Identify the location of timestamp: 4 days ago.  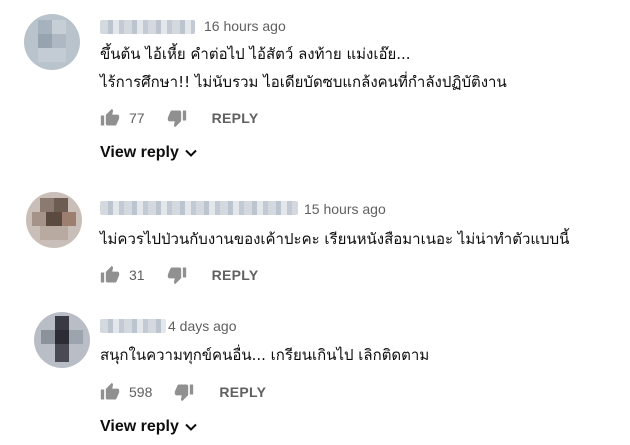
(202, 326).